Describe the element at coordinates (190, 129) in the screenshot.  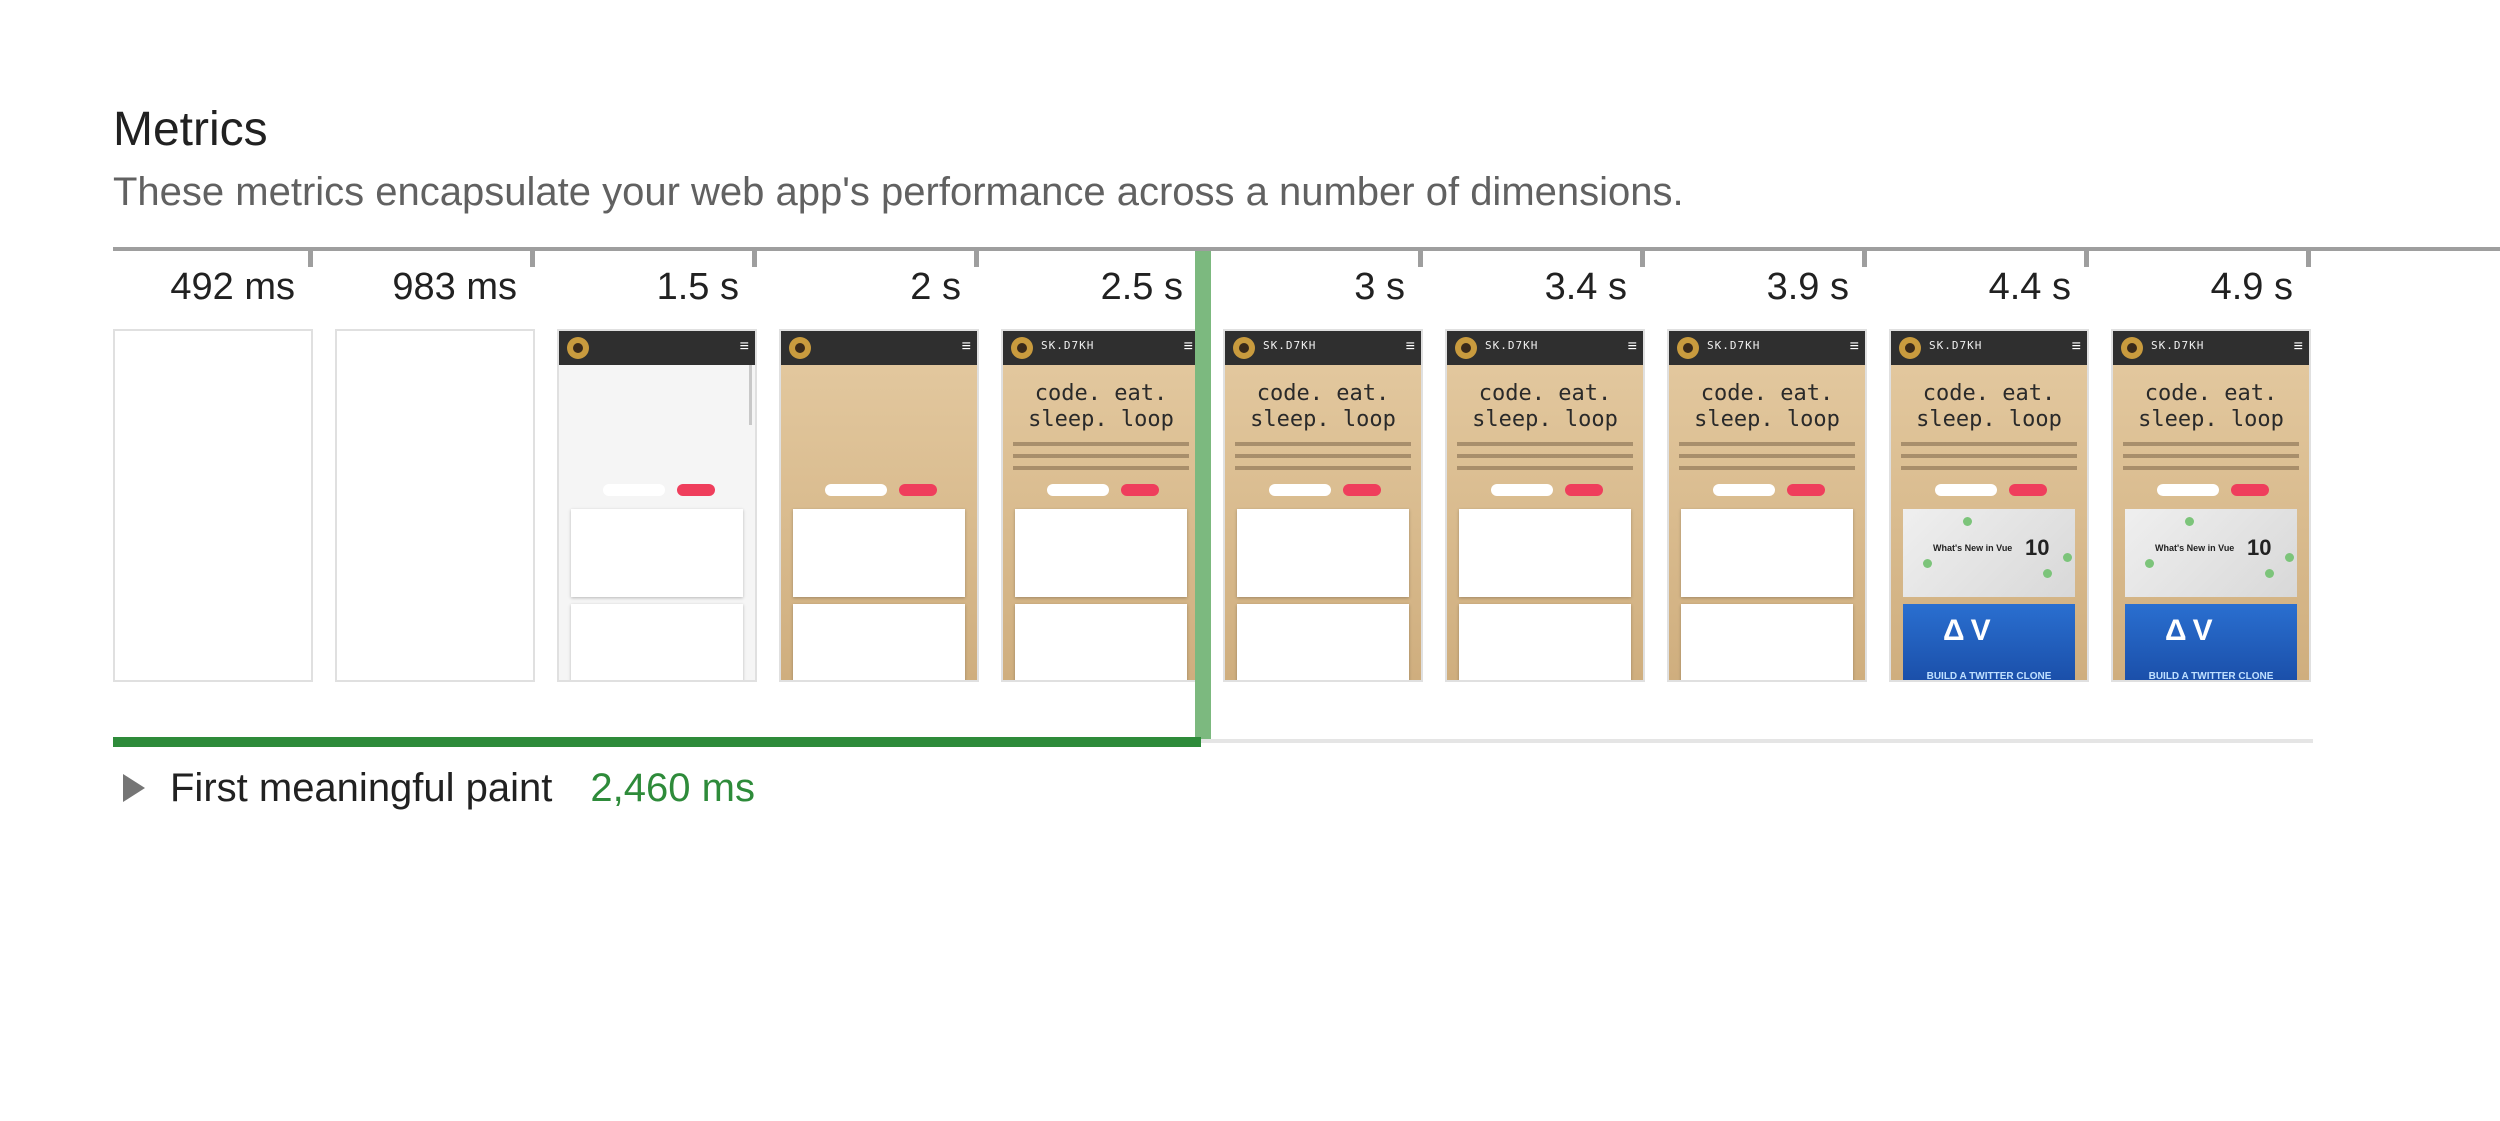
I see `section-title: Metrics` at that location.